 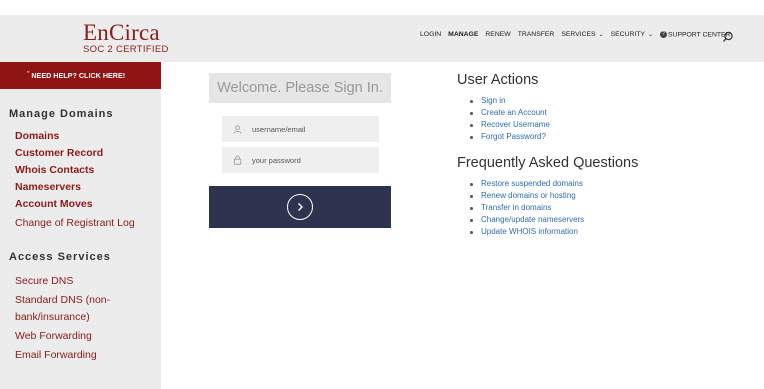 I want to click on access-services-heading: Access Services, so click(x=60, y=257).